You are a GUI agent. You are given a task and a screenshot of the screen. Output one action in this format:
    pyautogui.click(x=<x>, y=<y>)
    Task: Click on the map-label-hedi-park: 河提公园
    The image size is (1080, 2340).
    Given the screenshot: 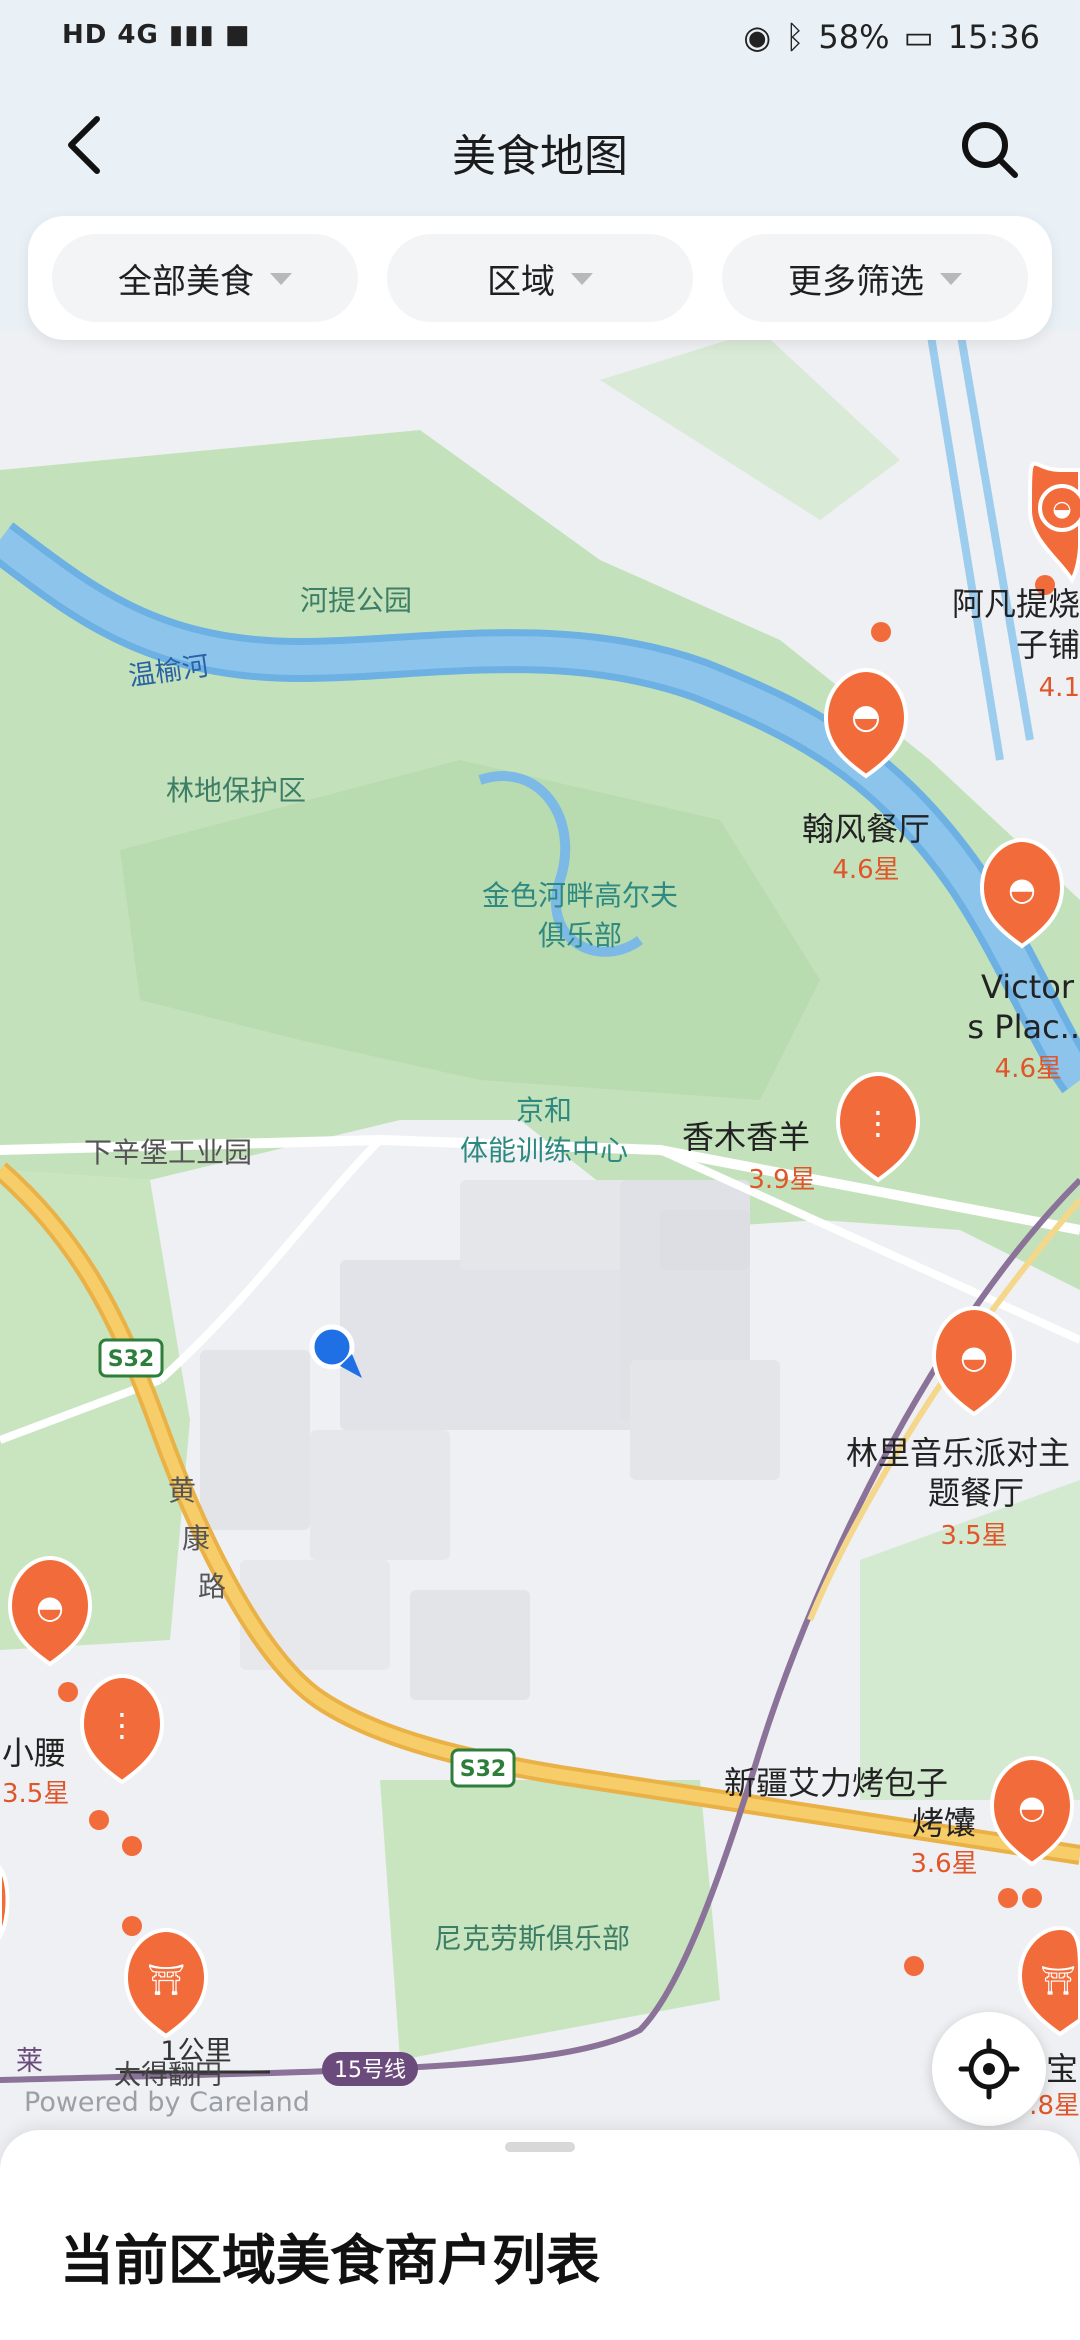 What is the action you would take?
    pyautogui.click(x=356, y=600)
    